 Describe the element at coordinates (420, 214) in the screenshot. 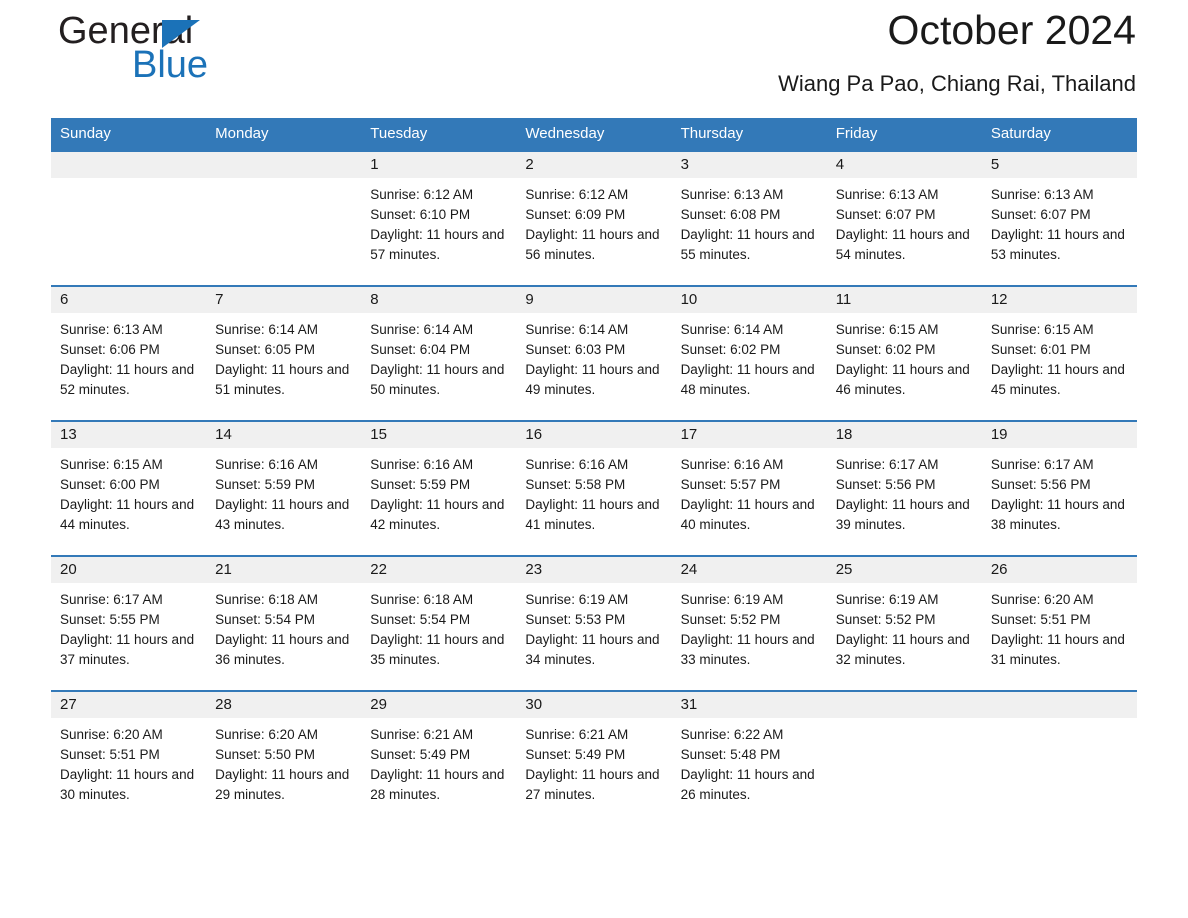

I see `sunset-text: Sunset: 6:10 PM` at that location.